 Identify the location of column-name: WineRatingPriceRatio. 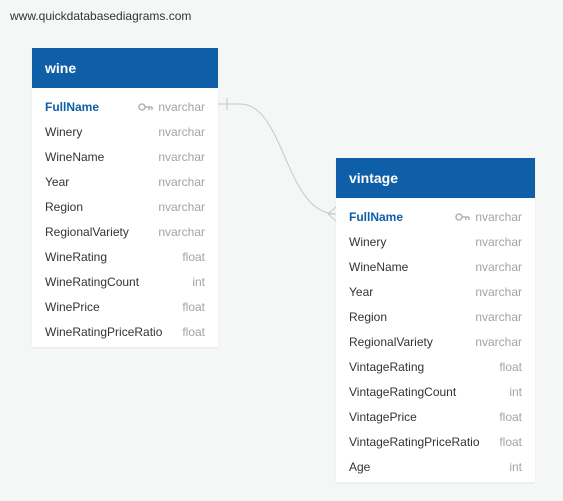
(104, 331).